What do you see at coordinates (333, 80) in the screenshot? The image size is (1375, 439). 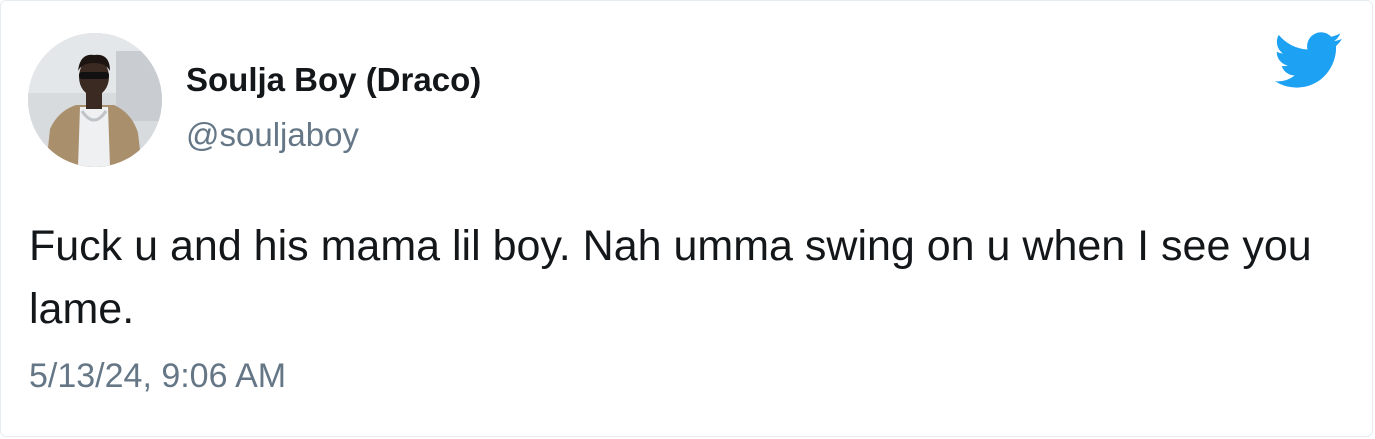 I see `author-display-name: Soulja Boy (Draco)` at bounding box center [333, 80].